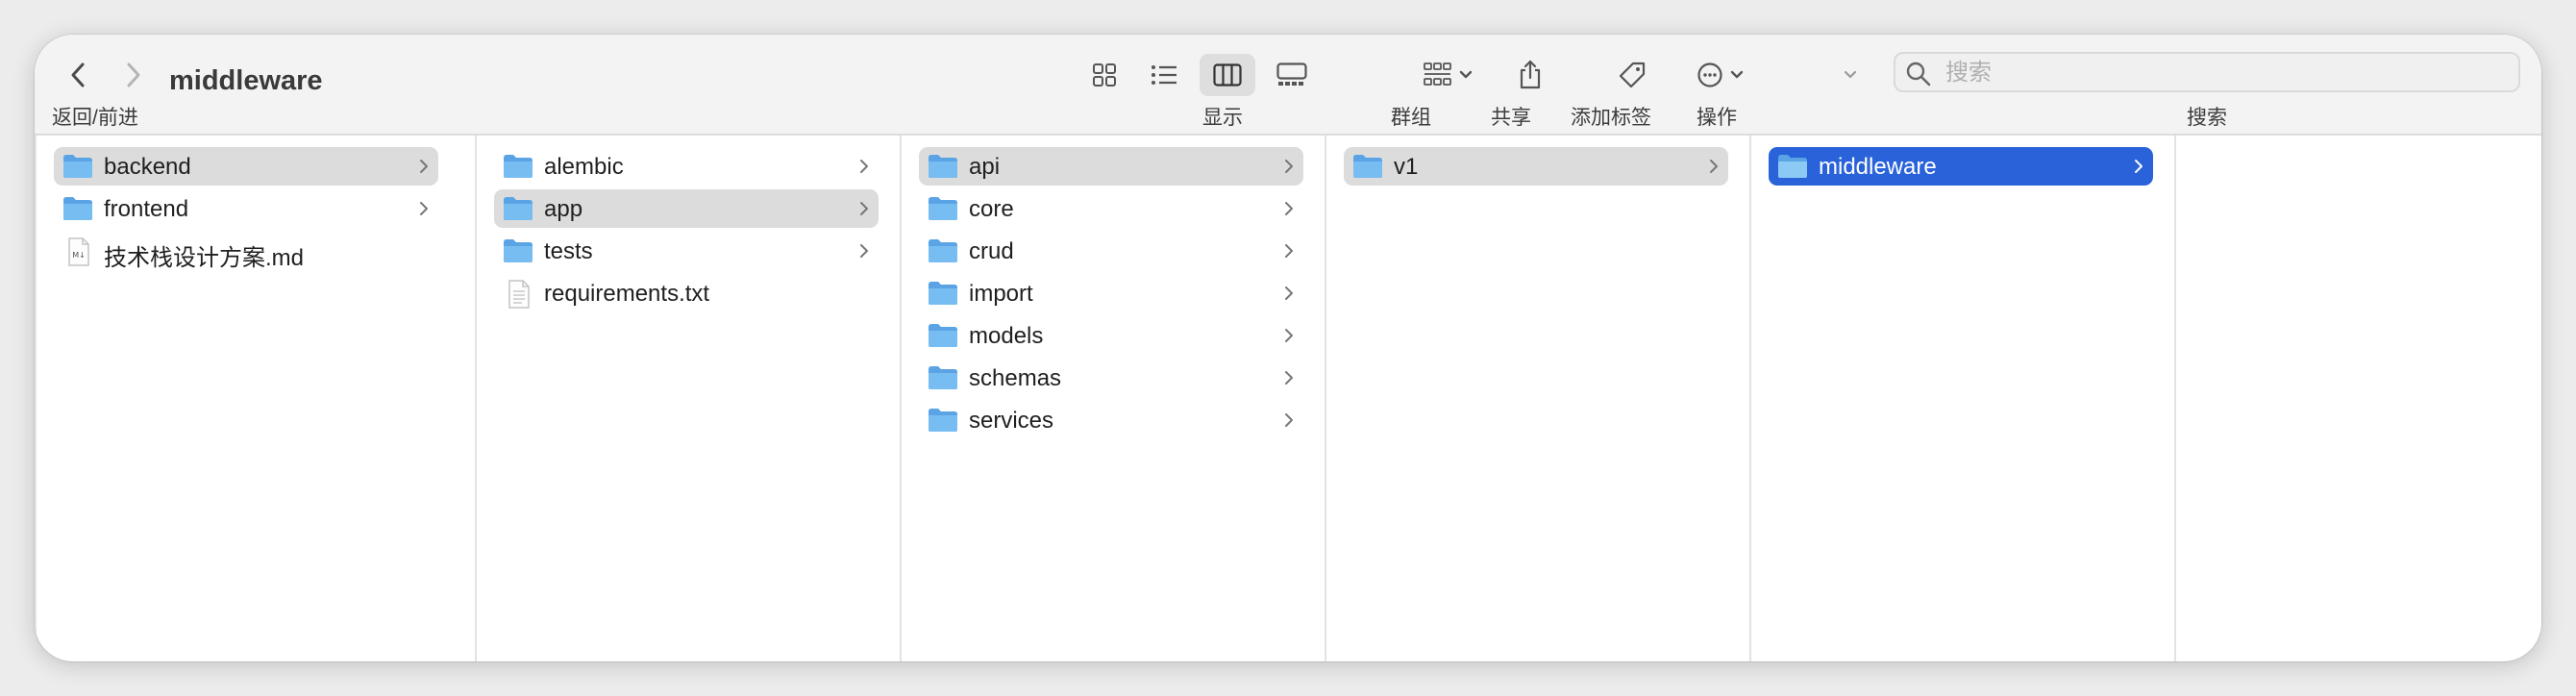  I want to click on item-name: core, so click(991, 209).